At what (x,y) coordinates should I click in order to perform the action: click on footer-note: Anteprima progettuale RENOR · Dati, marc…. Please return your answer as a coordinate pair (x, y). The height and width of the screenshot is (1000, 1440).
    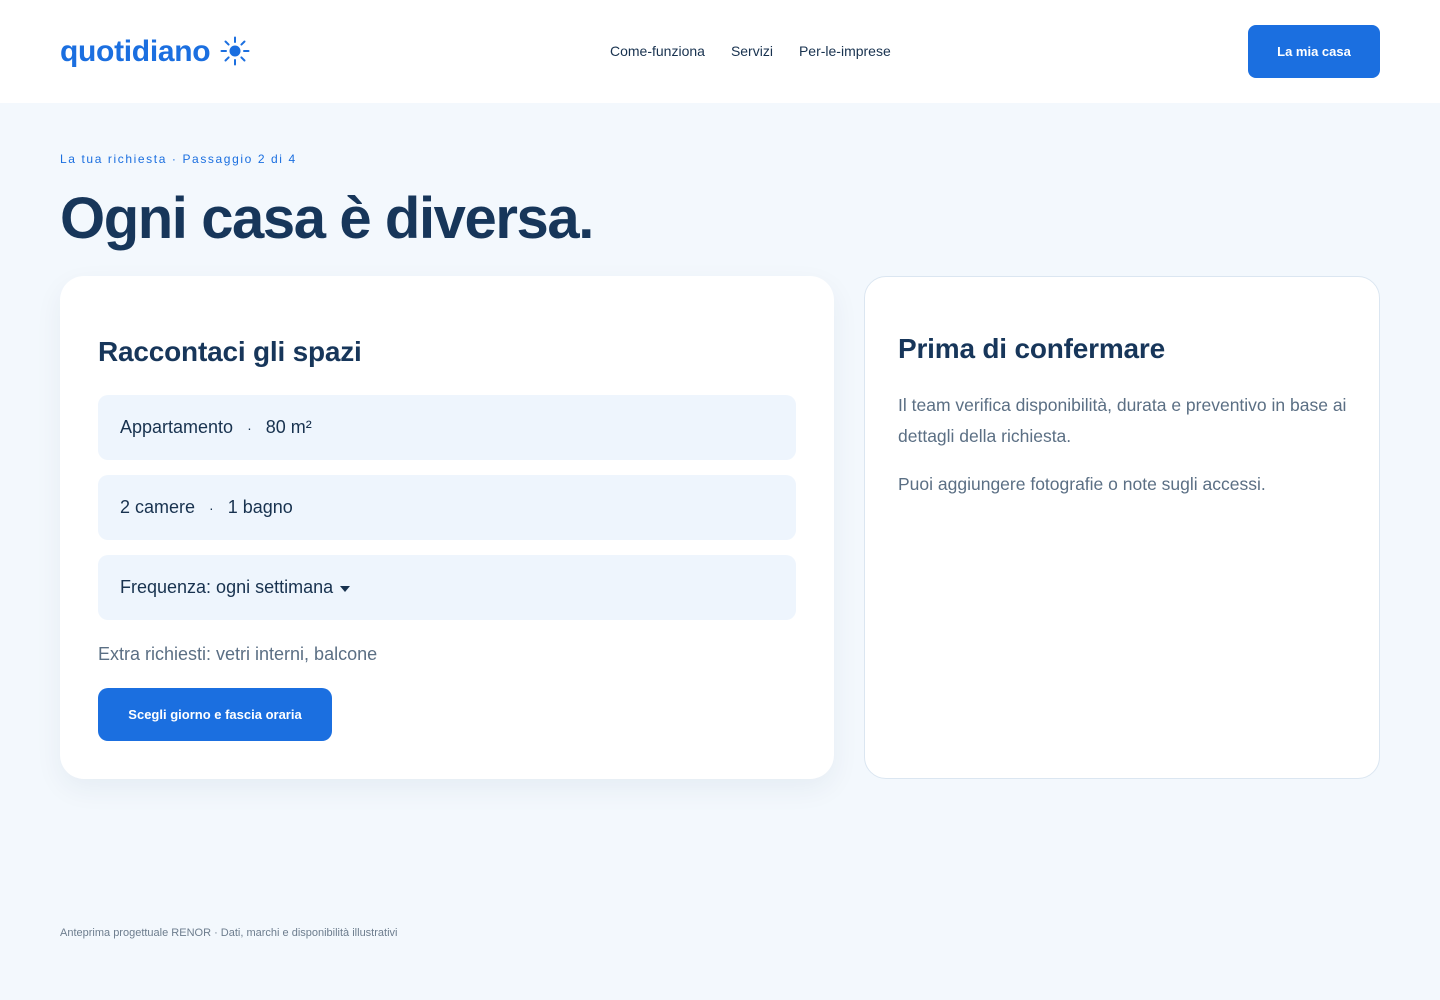
    Looking at the image, I should click on (229, 933).